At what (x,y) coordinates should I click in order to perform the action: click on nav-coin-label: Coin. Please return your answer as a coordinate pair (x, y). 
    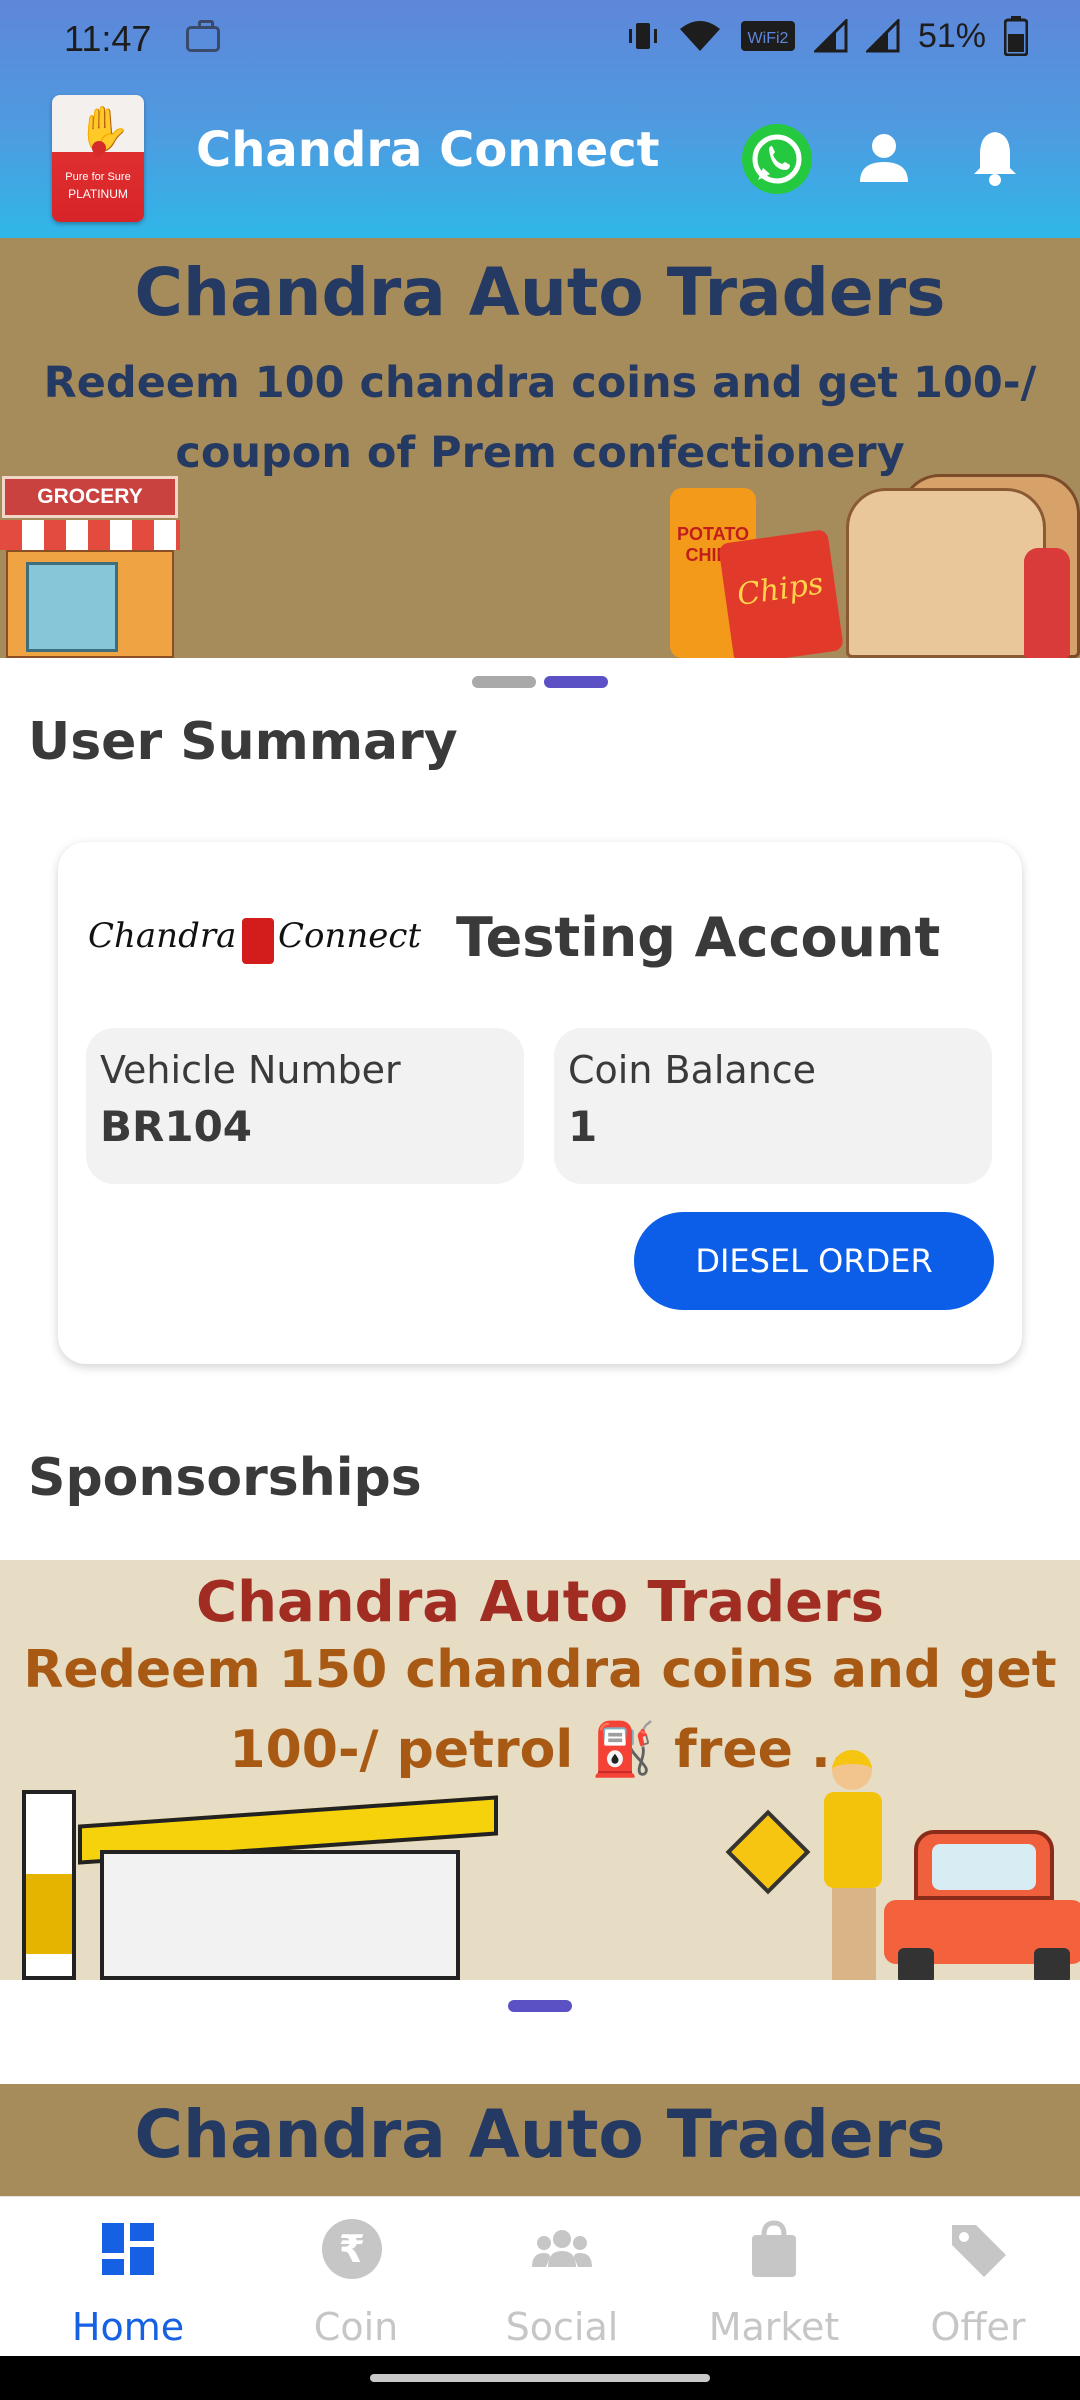
    Looking at the image, I should click on (356, 2327).